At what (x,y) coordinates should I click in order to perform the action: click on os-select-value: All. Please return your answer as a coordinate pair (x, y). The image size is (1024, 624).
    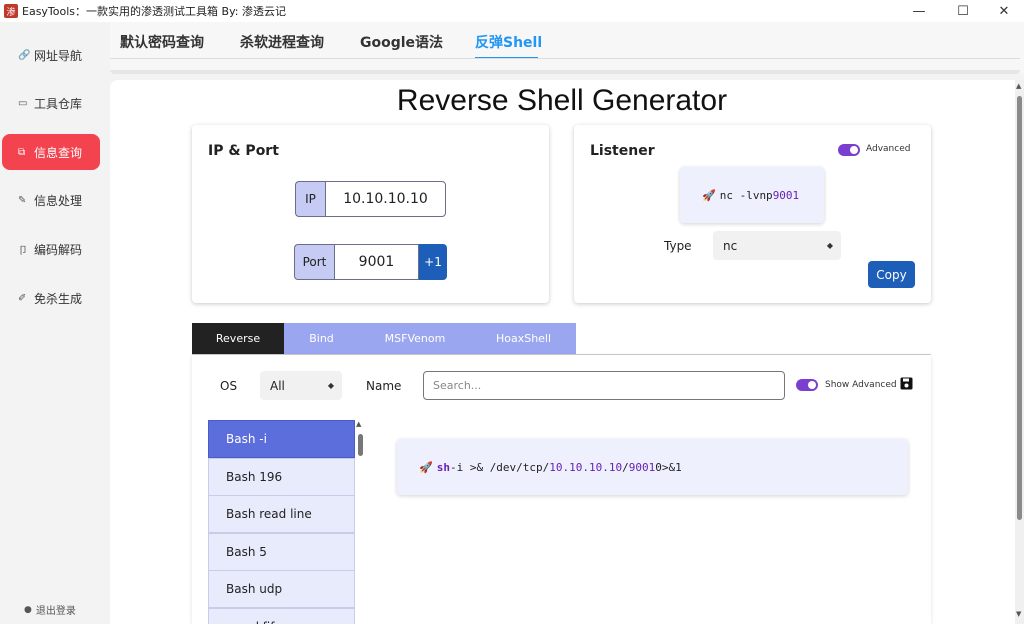
    Looking at the image, I should click on (277, 385).